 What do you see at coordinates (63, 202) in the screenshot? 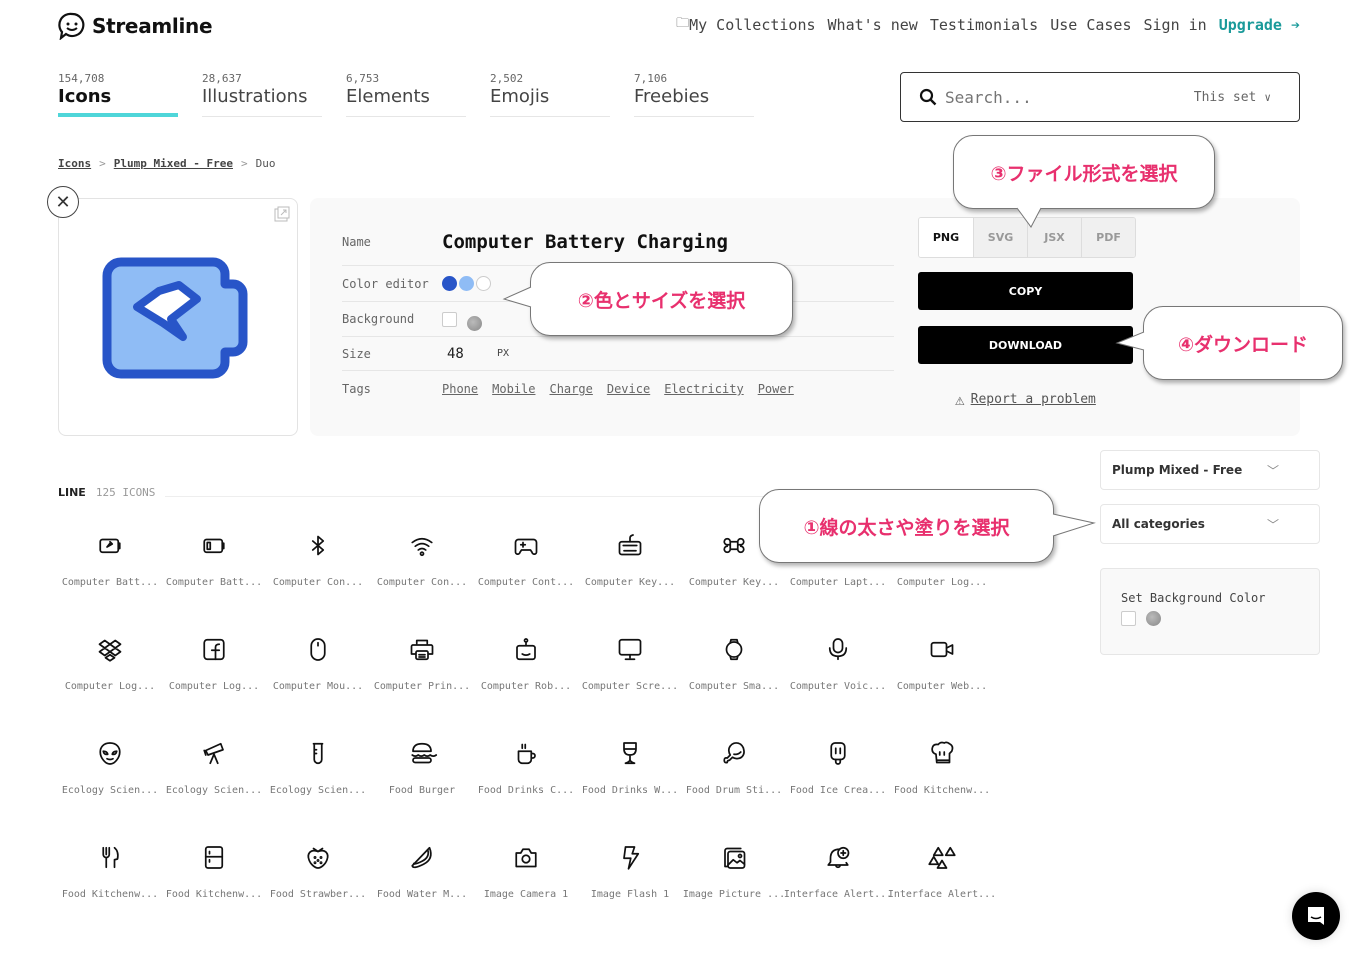
I see `close-button: ✕` at bounding box center [63, 202].